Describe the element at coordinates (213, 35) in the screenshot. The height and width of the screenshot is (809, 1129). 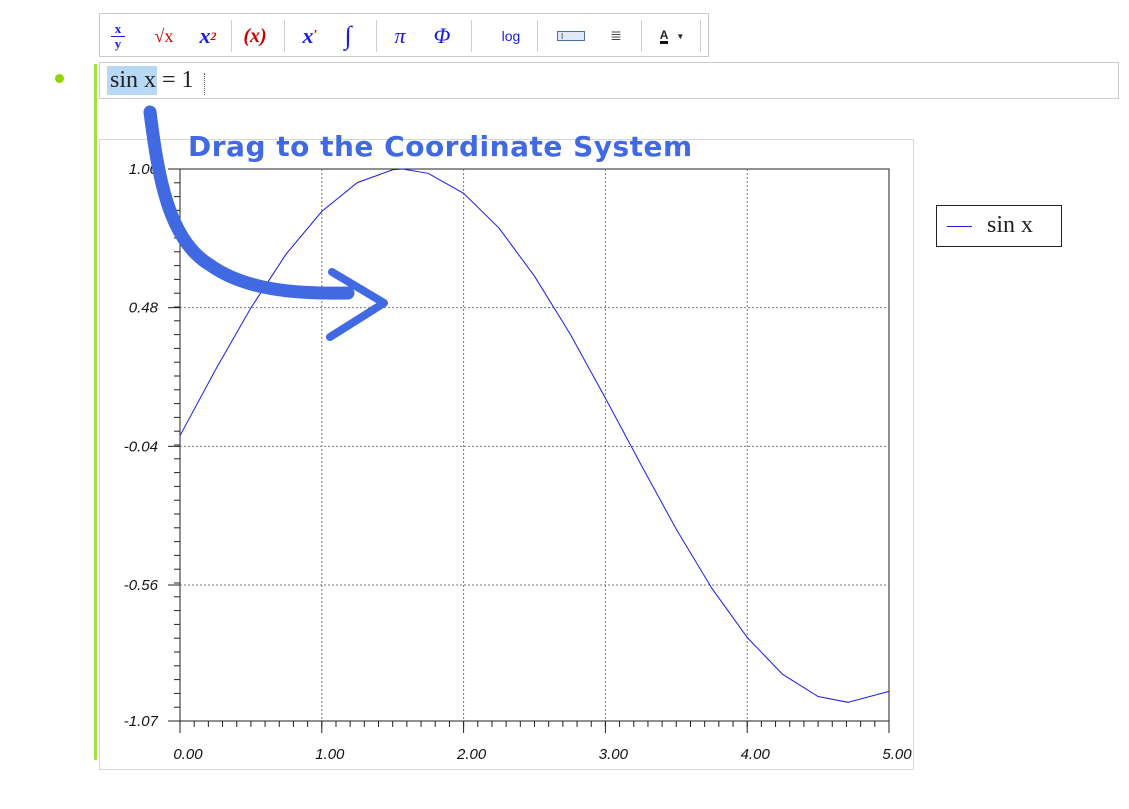
I see `power-exponent: 2` at that location.